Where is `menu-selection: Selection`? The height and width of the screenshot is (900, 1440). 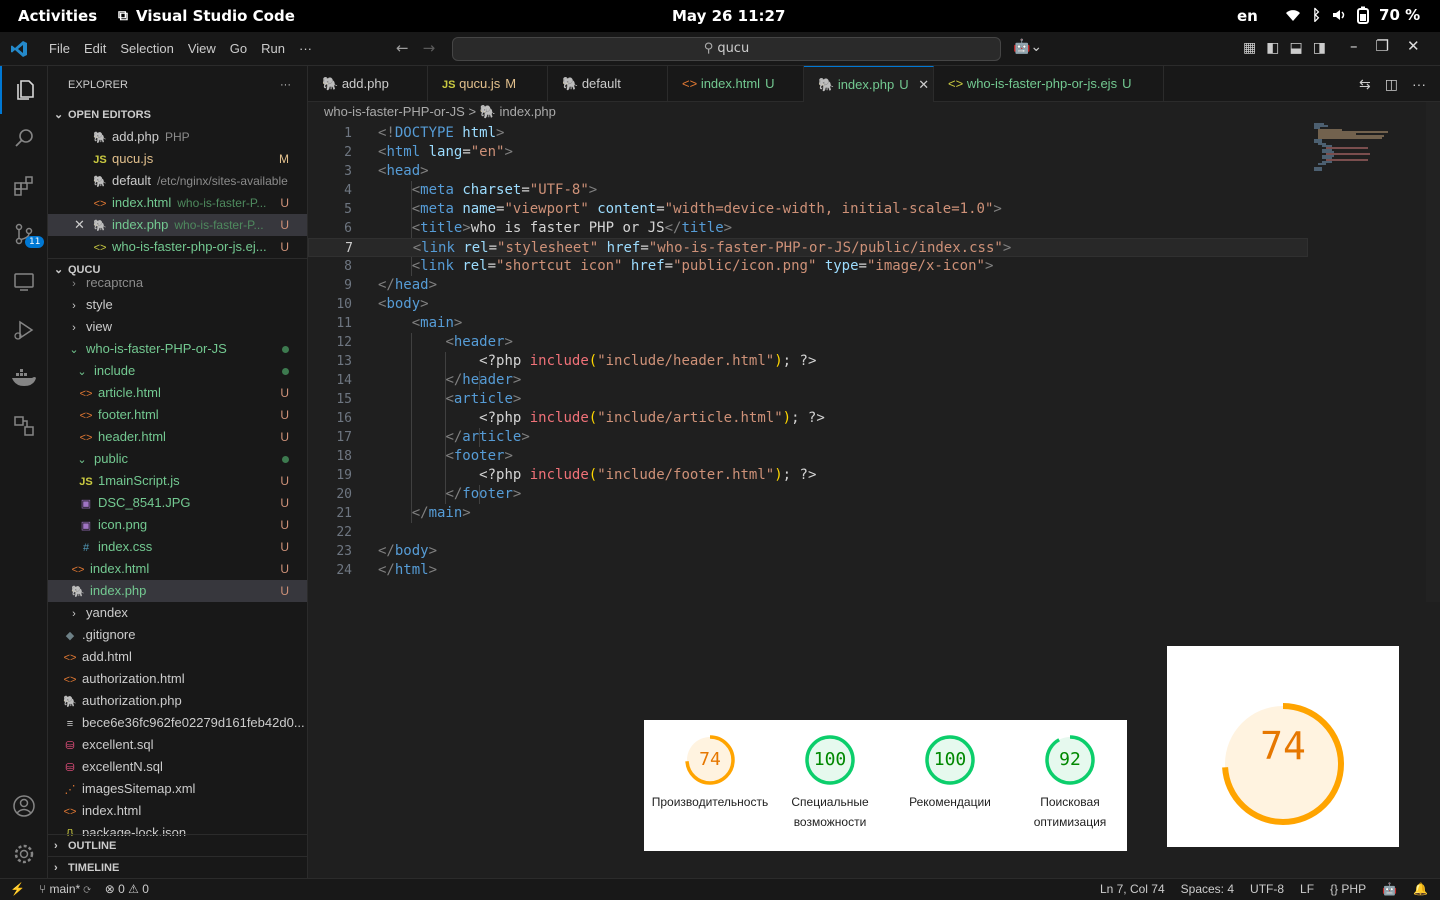 menu-selection: Selection is located at coordinates (146, 48).